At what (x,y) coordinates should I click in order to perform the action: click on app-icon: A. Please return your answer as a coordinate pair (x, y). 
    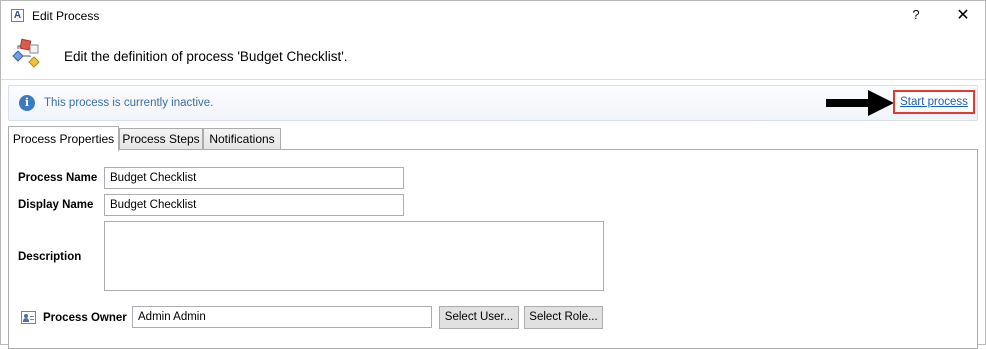
    Looking at the image, I should click on (17, 15).